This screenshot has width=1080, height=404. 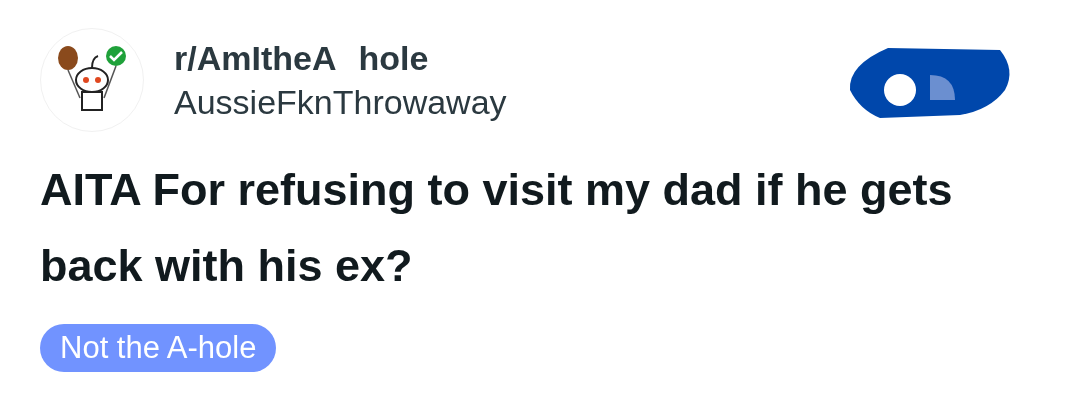 I want to click on author-name: AussieFknThrowaway, so click(x=340, y=102).